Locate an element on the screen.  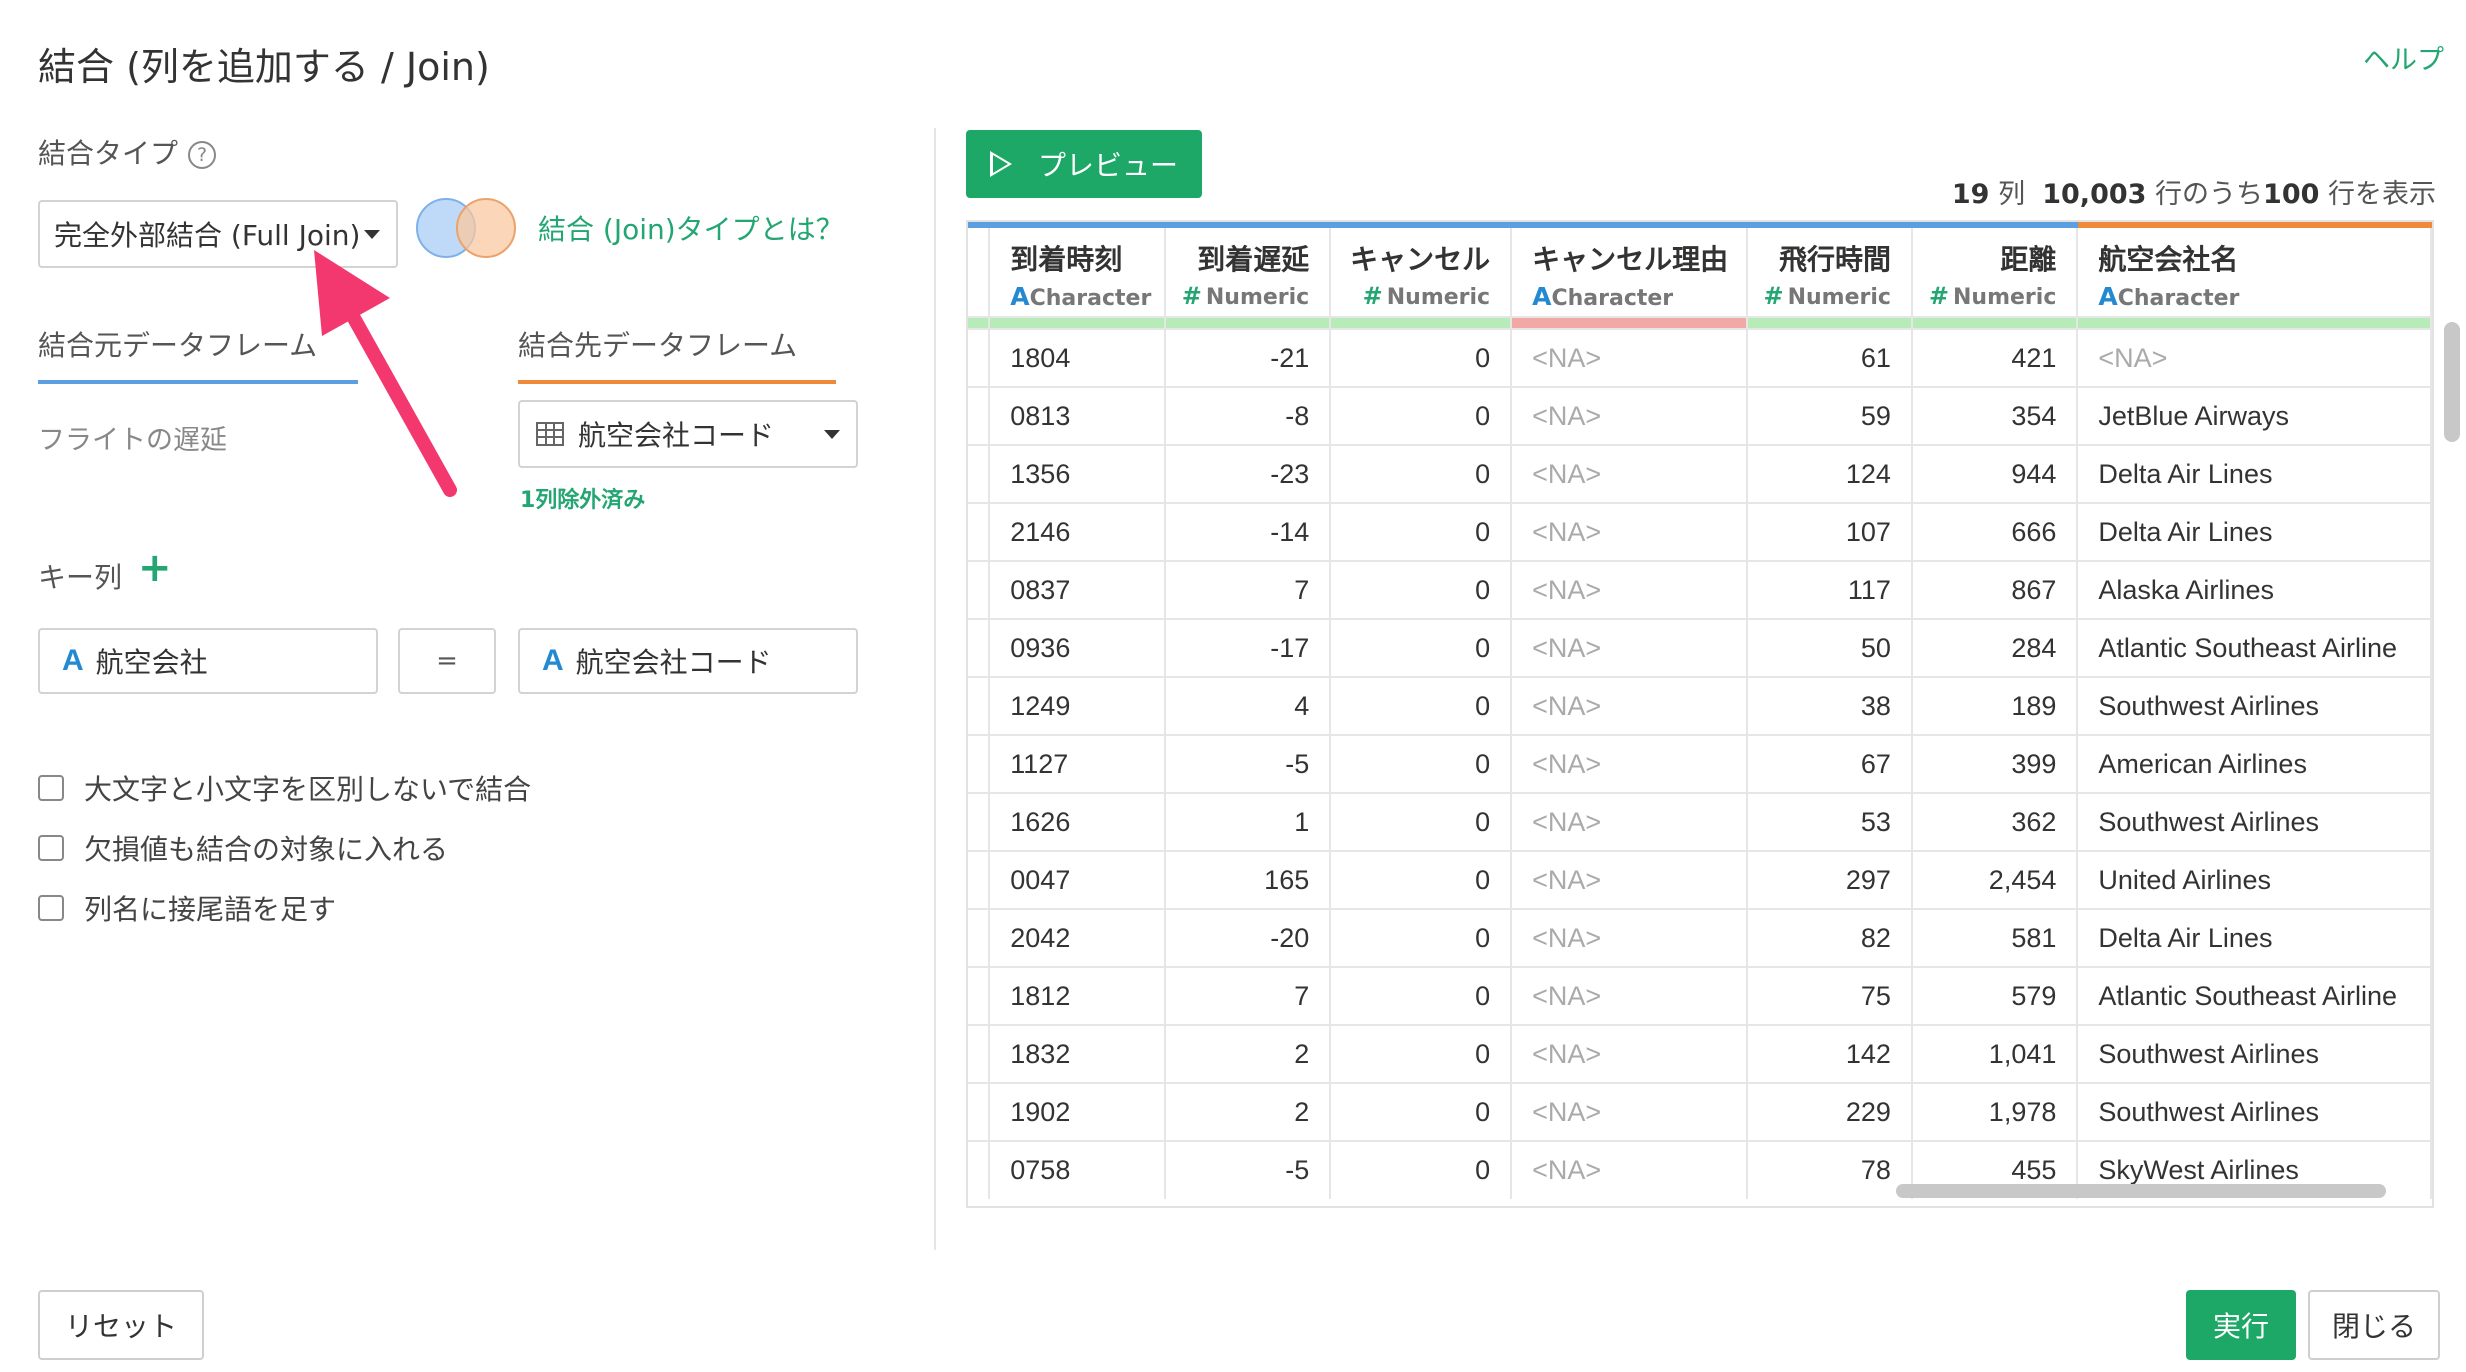
table-cell: American Airlines is located at coordinates (2254, 763).